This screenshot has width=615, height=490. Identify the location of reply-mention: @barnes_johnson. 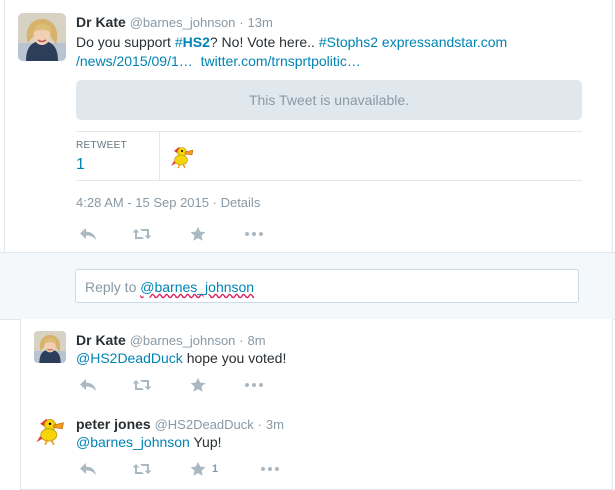
(197, 287).